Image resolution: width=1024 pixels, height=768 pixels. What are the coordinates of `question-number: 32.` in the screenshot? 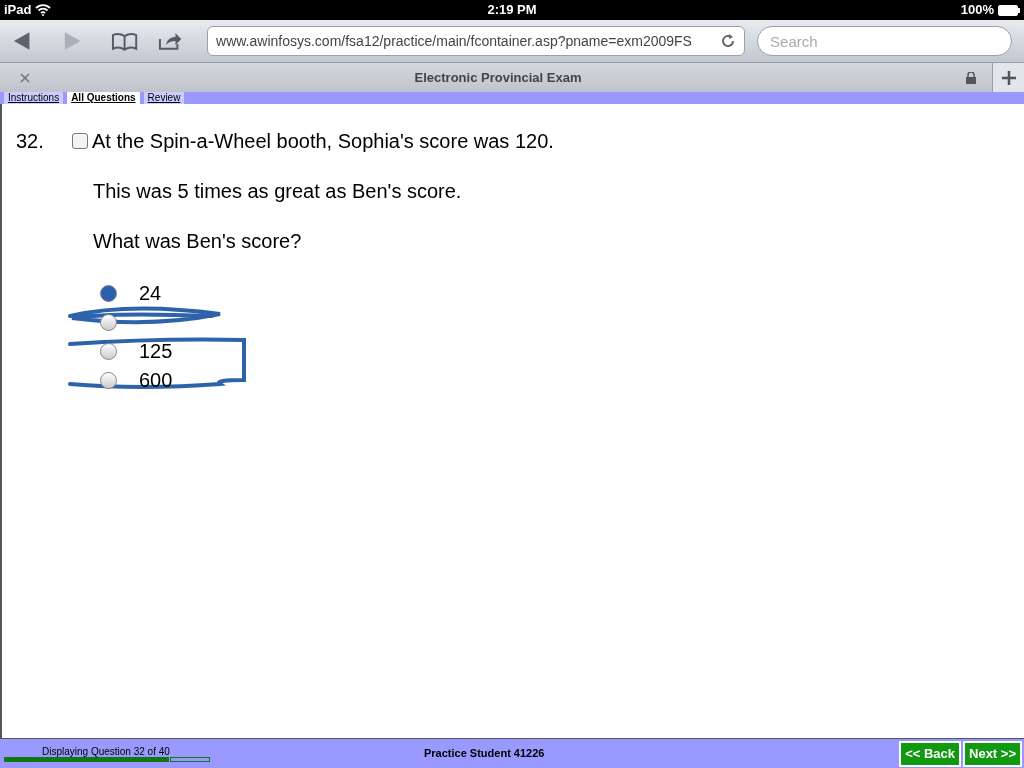 It's located at (30, 141).